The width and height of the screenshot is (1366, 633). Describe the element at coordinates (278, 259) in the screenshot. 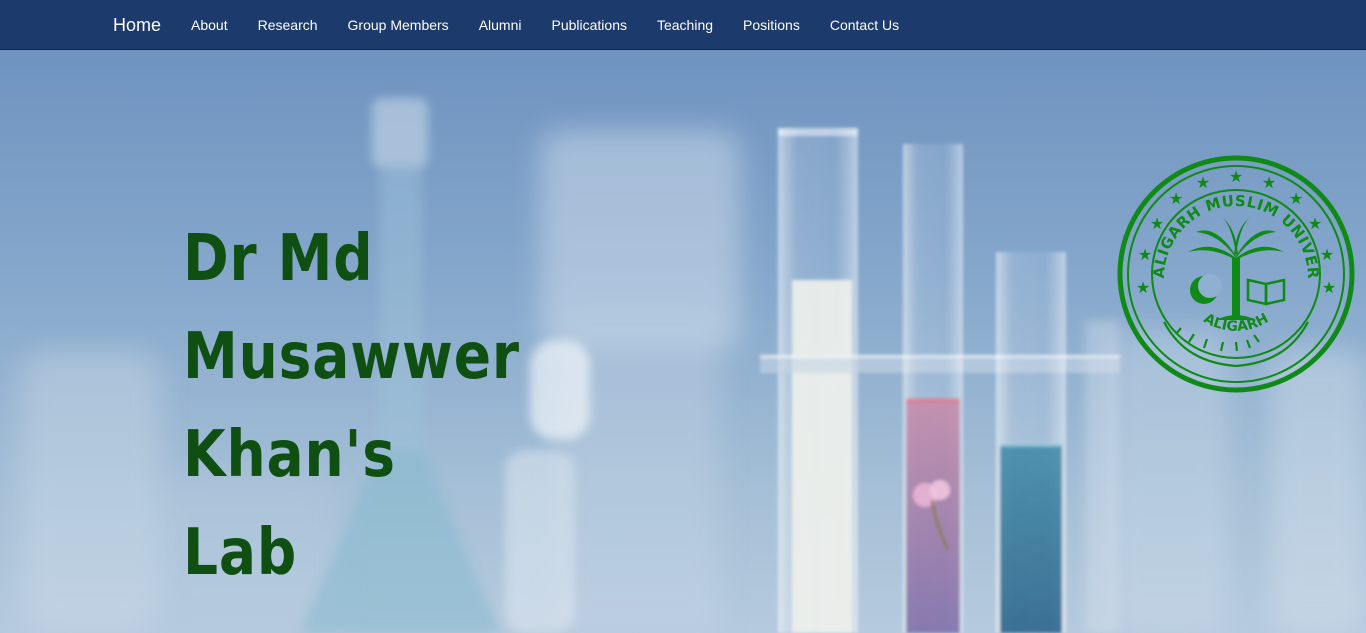

I see `lab-title-line-1: Dr Md` at that location.